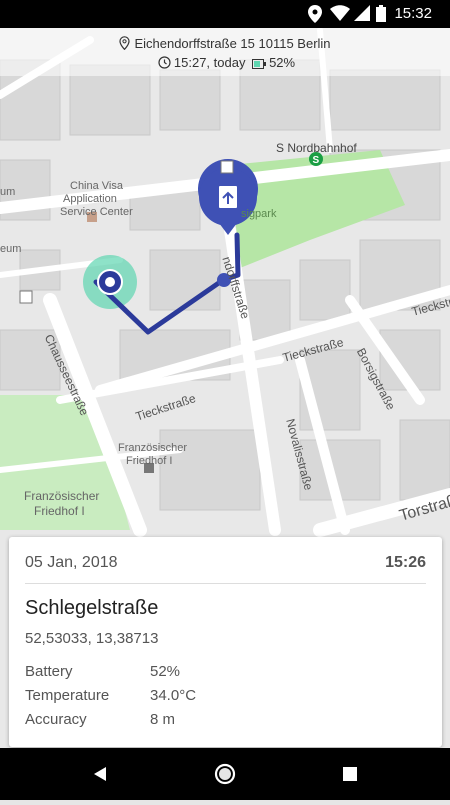 This screenshot has width=450, height=805. I want to click on label-eum: eum, so click(11, 249).